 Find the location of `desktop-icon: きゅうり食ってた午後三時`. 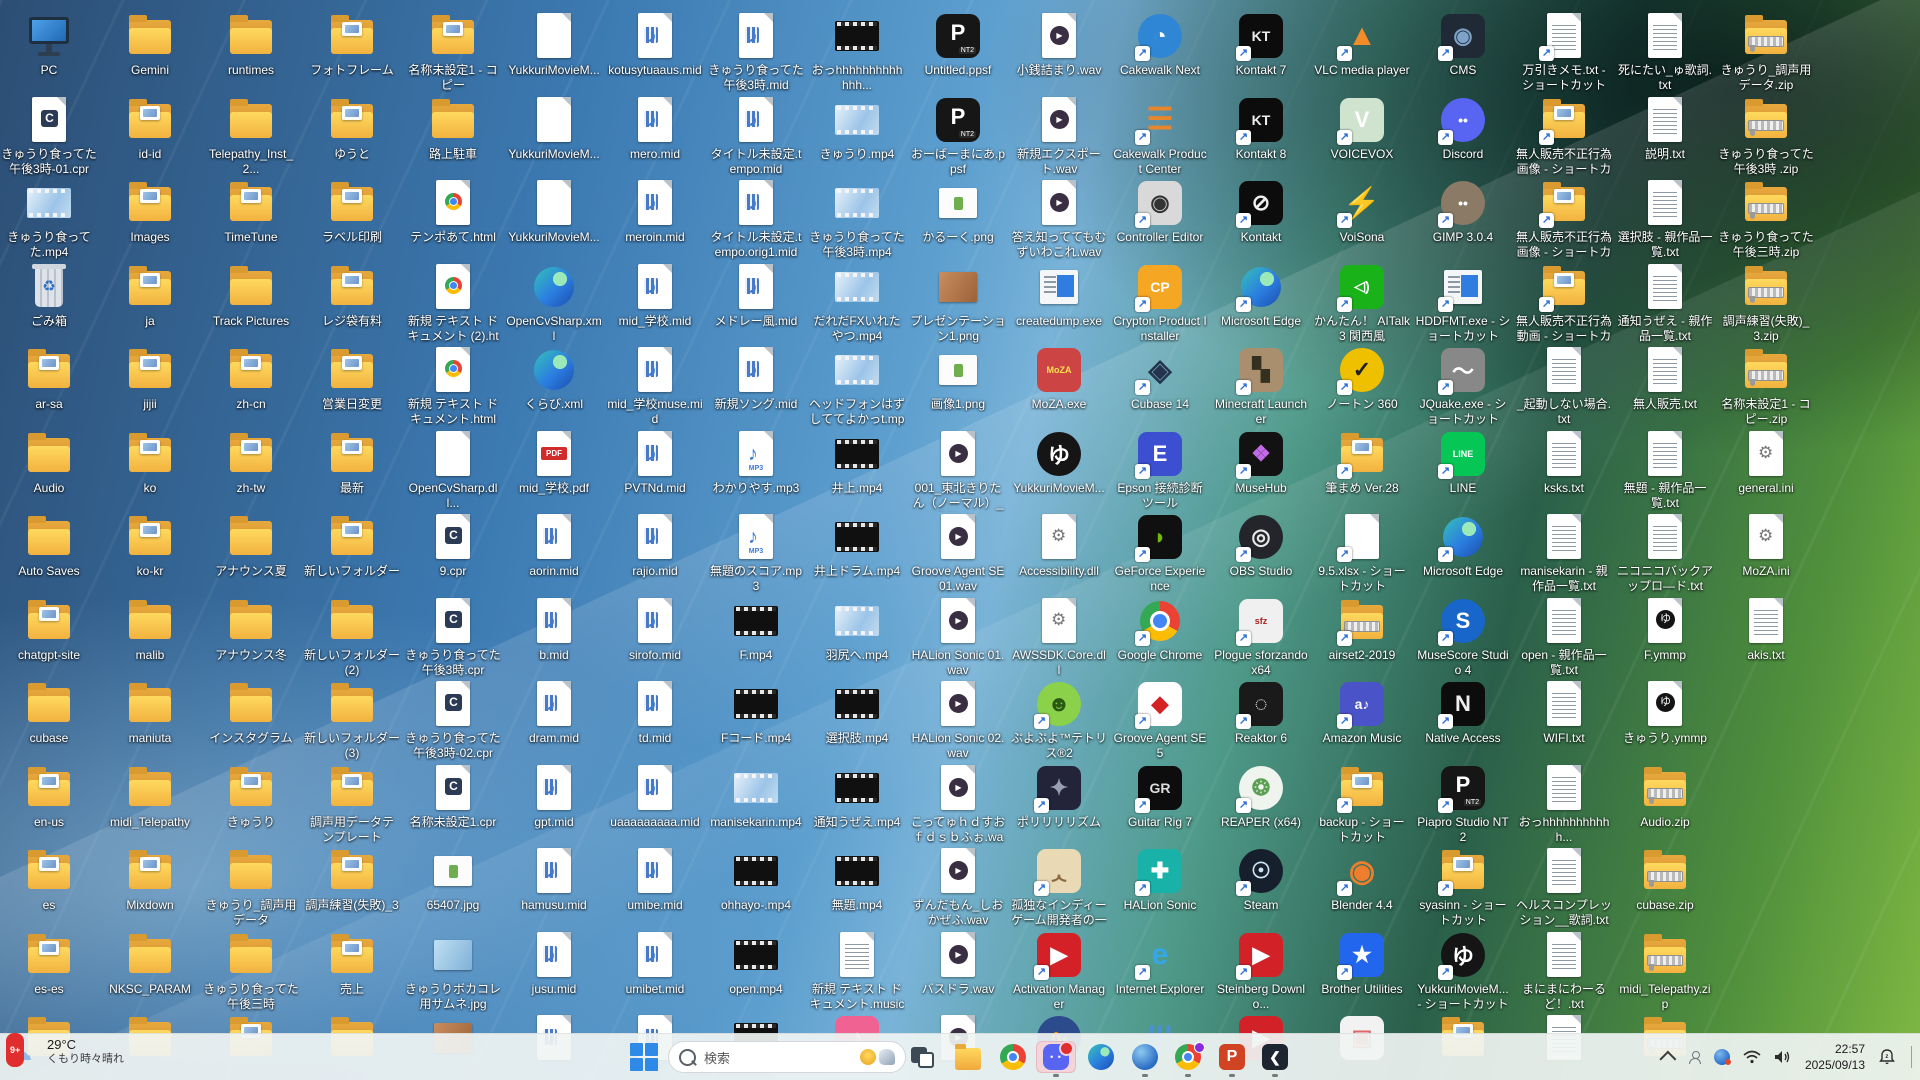

desktop-icon: きゅうり食ってた午後三時 is located at coordinates (251, 971).